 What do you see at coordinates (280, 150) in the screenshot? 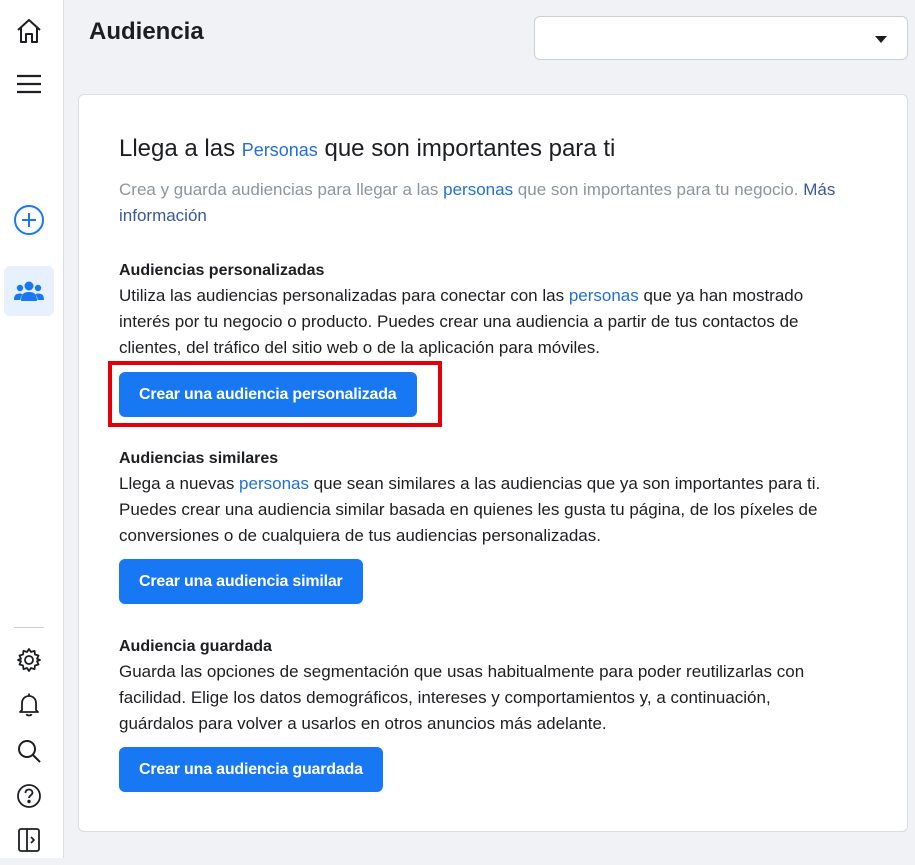
I see `headline-personas-link: Personas` at bounding box center [280, 150].